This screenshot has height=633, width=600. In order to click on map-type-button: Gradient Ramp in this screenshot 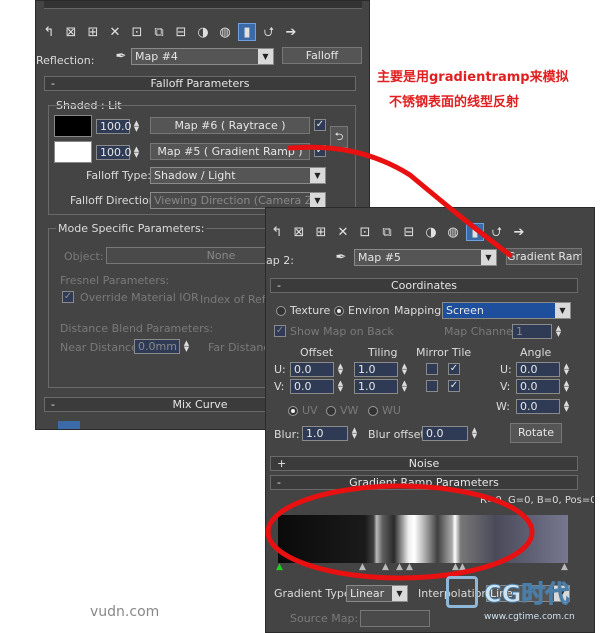, I will do `click(544, 256)`.